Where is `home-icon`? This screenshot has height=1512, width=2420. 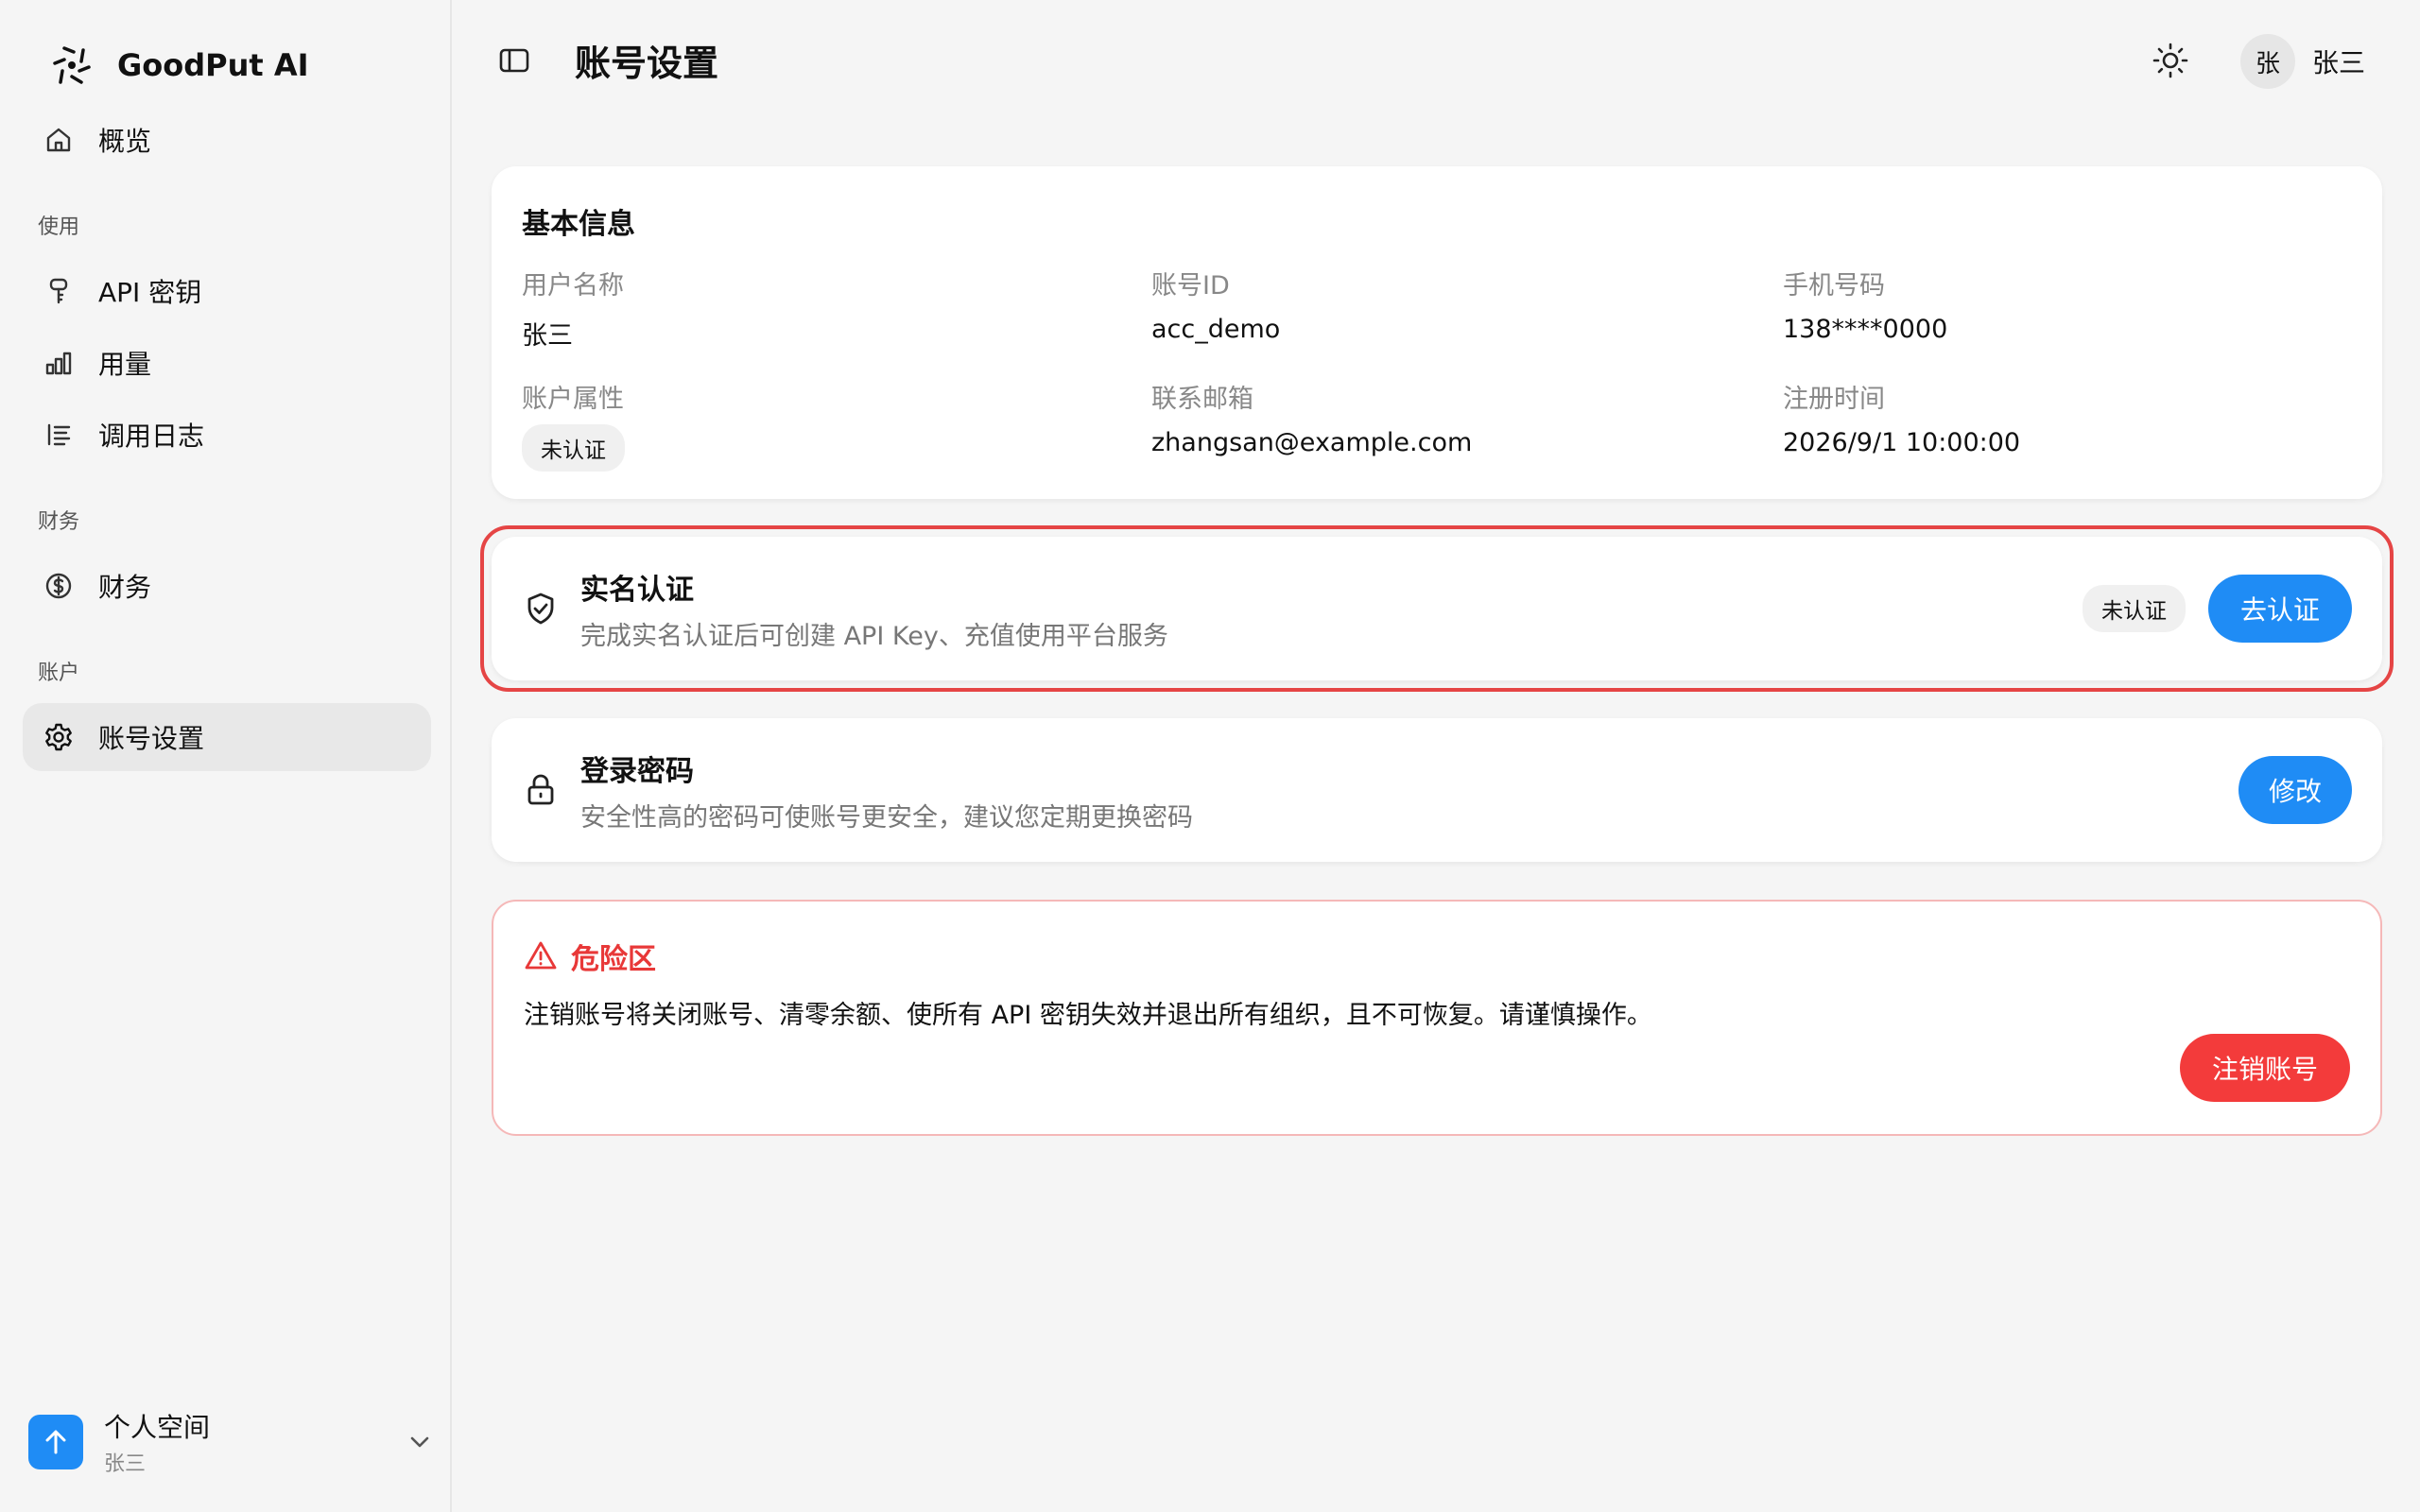
home-icon is located at coordinates (59, 140).